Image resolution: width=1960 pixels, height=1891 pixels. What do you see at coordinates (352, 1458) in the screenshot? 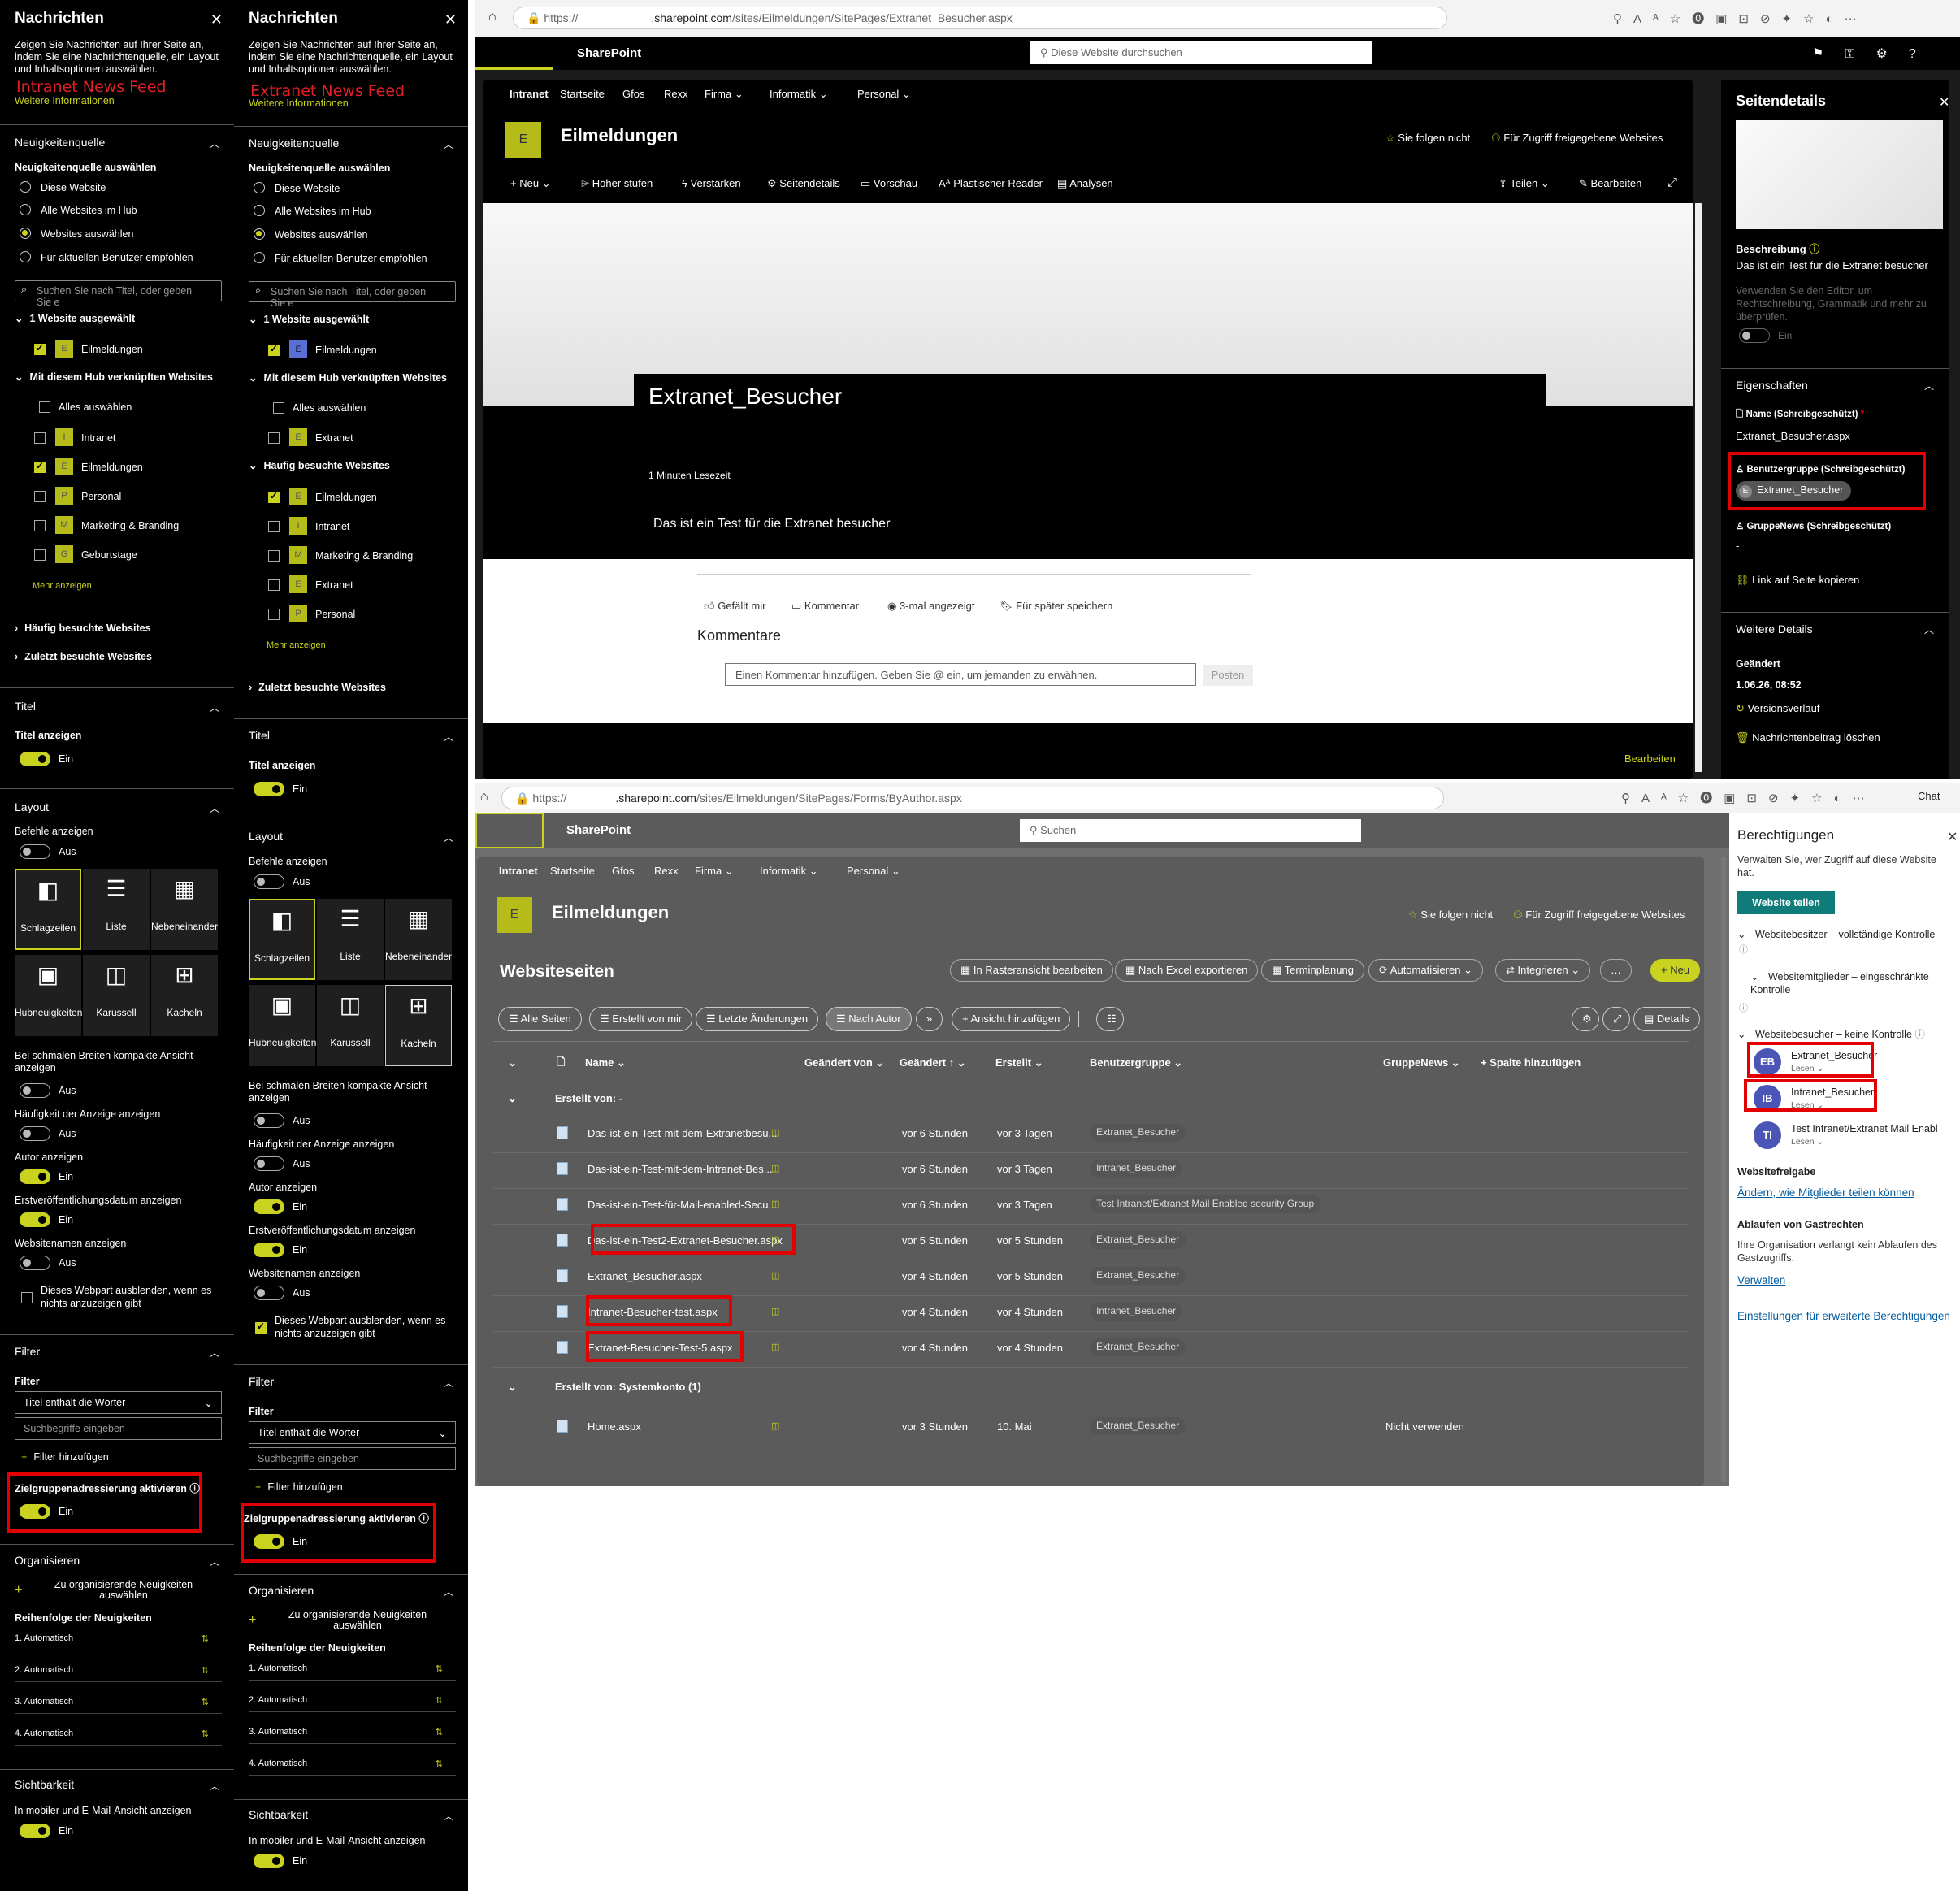
I see `filter-terms-input: Suchbegriffe eingeben` at bounding box center [352, 1458].